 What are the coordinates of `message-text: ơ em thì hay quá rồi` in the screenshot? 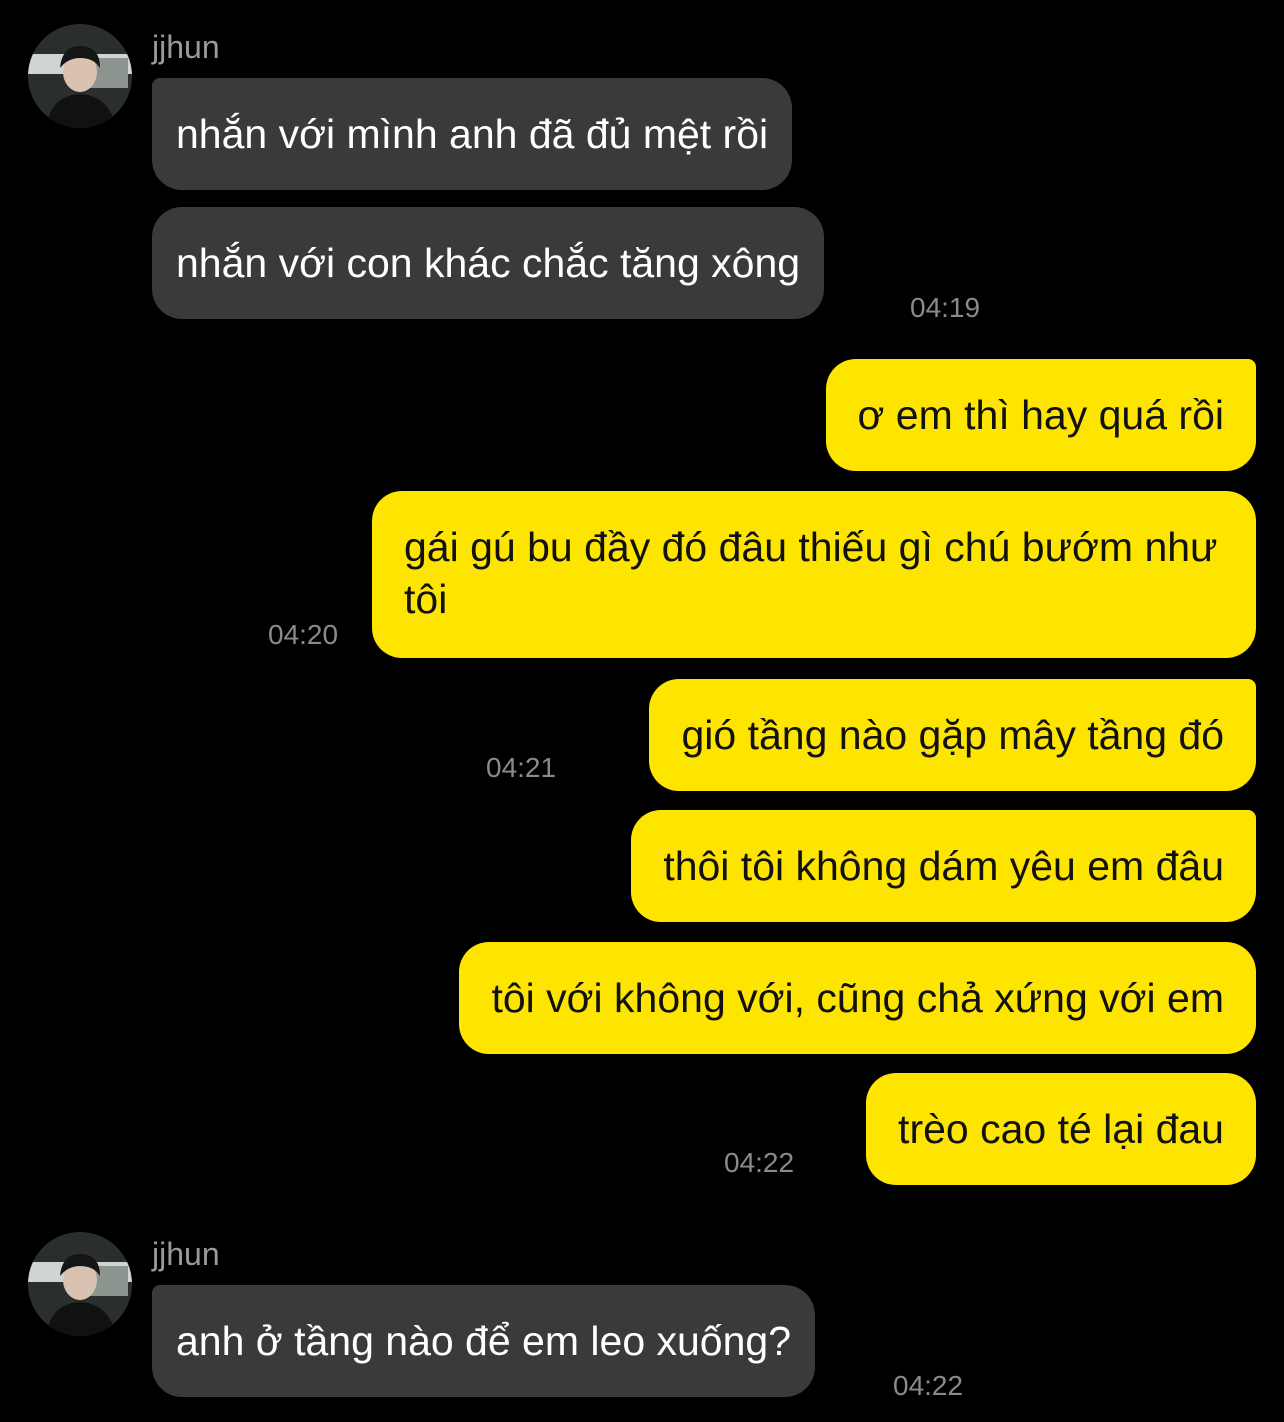 It's located at (1040, 415).